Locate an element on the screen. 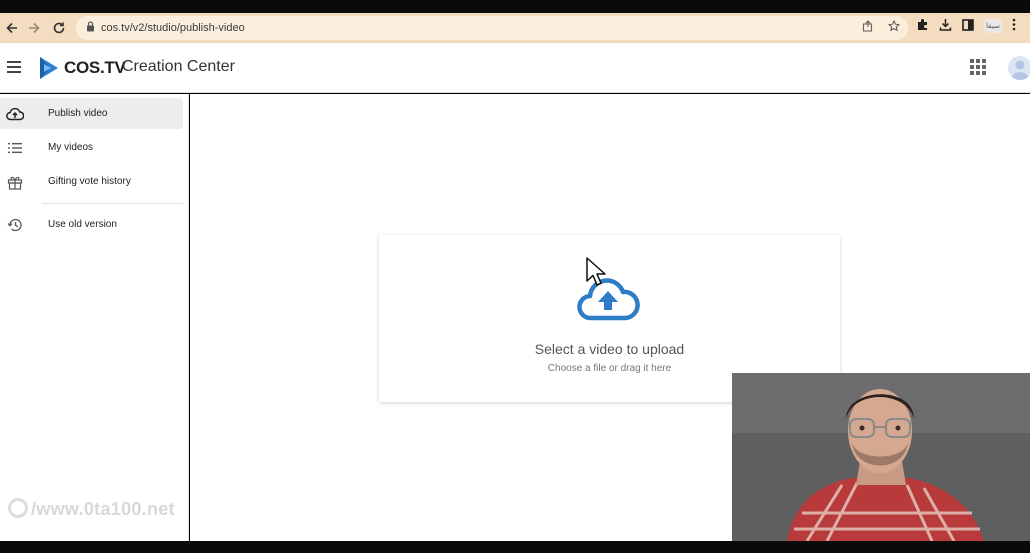 This screenshot has width=1030, height=553. sidebar-item-label: Use old version is located at coordinates (82, 224).